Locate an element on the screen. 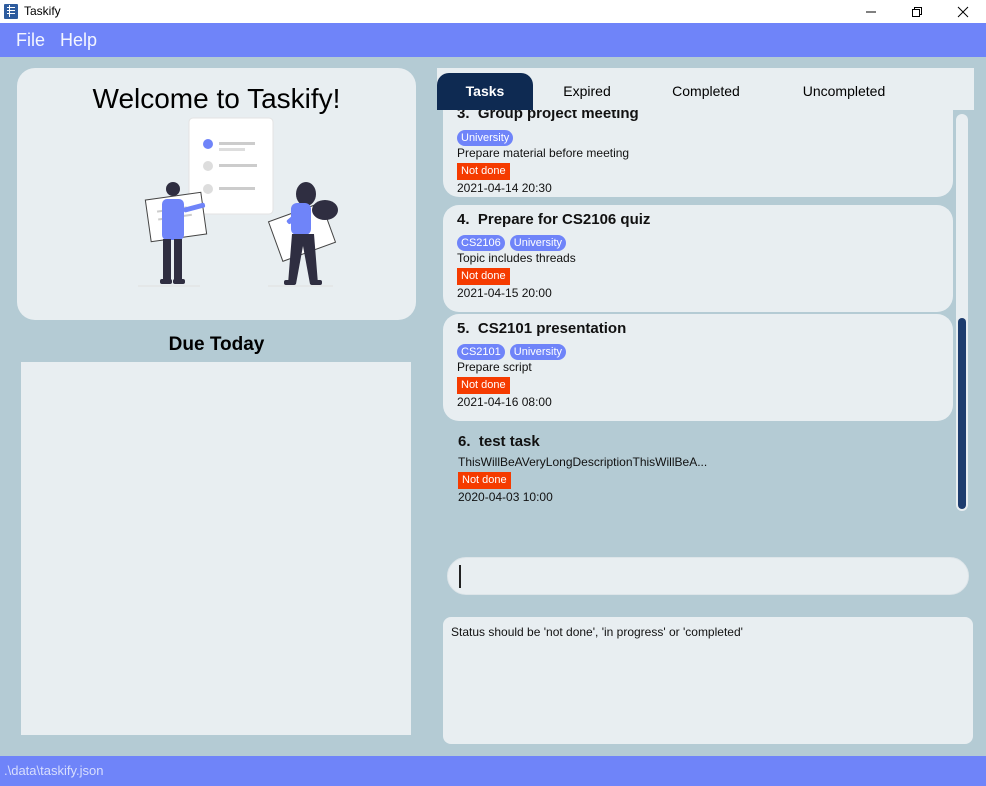 The height and width of the screenshot is (786, 986). tab-bar: Tasks Expired Completed Uncompleted is located at coordinates (705, 89).